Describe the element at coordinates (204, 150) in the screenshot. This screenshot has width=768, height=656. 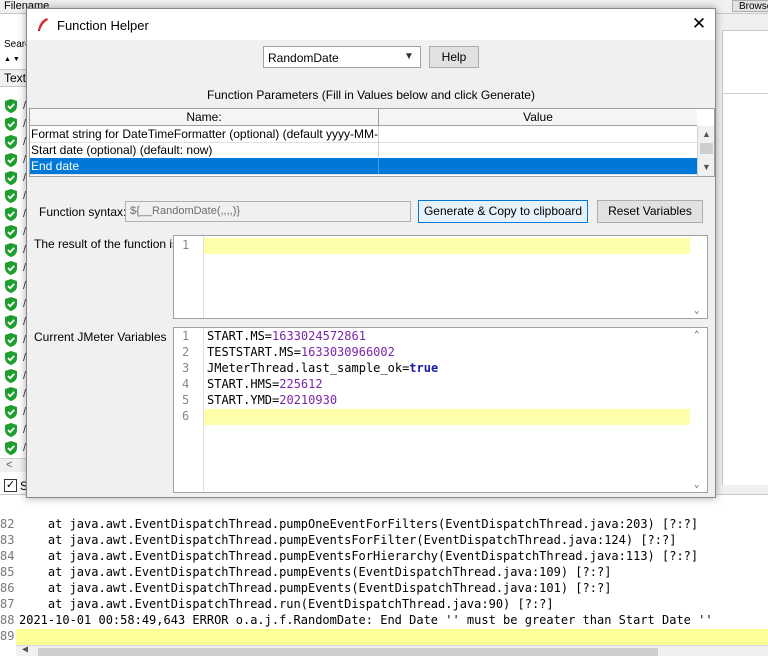
I see `param-name-cell: Start date (optional) (default: now)` at that location.